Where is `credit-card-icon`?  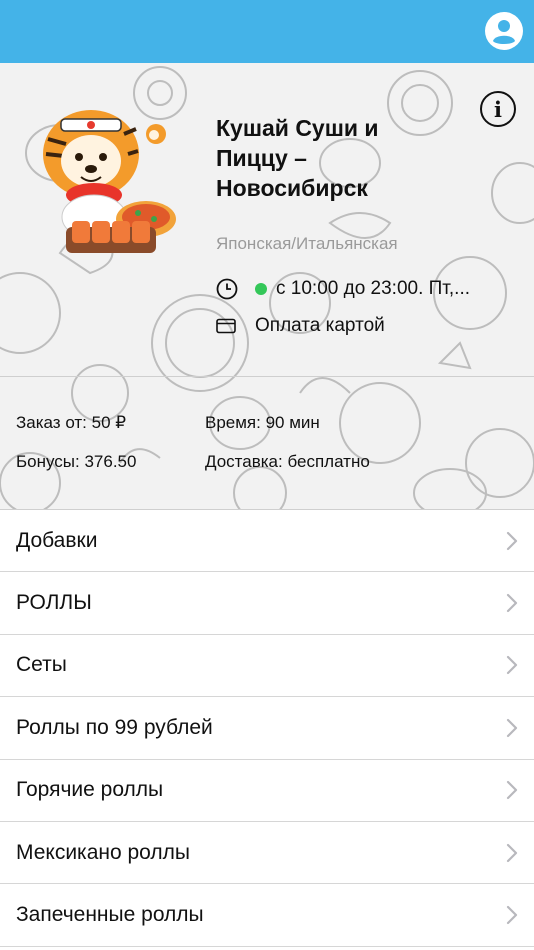
credit-card-icon is located at coordinates (226, 326).